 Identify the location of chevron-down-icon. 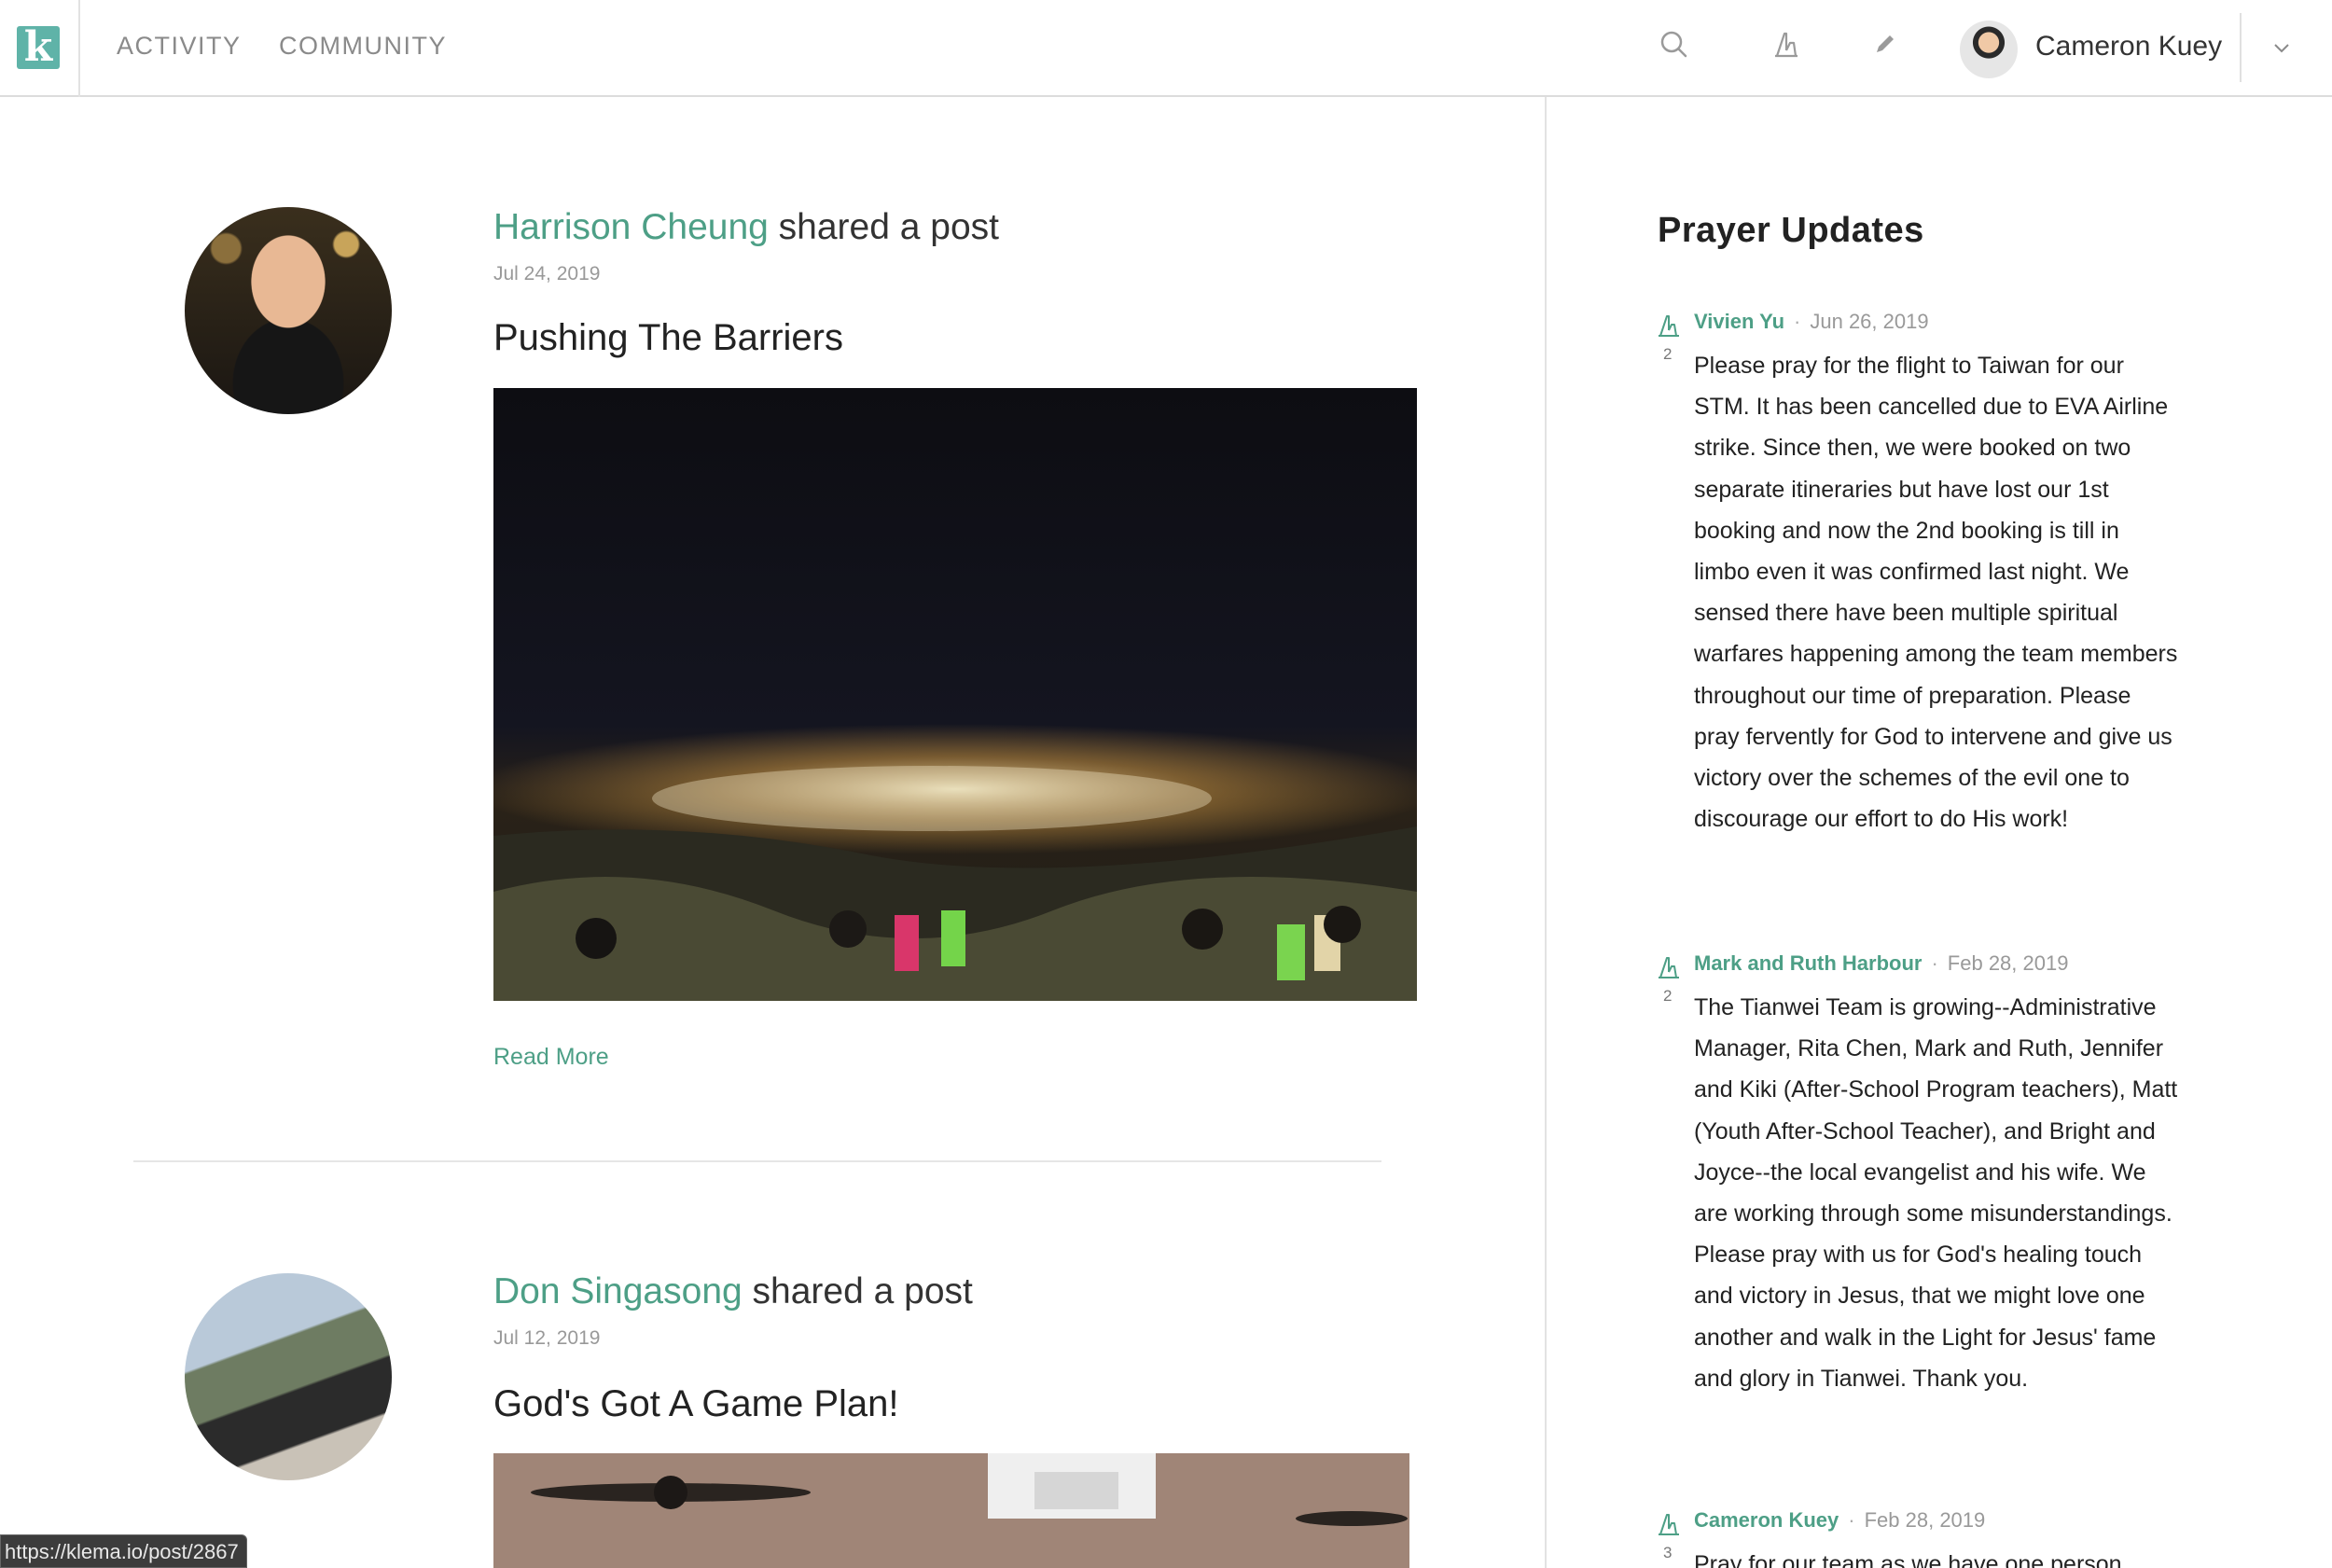
(2281, 47).